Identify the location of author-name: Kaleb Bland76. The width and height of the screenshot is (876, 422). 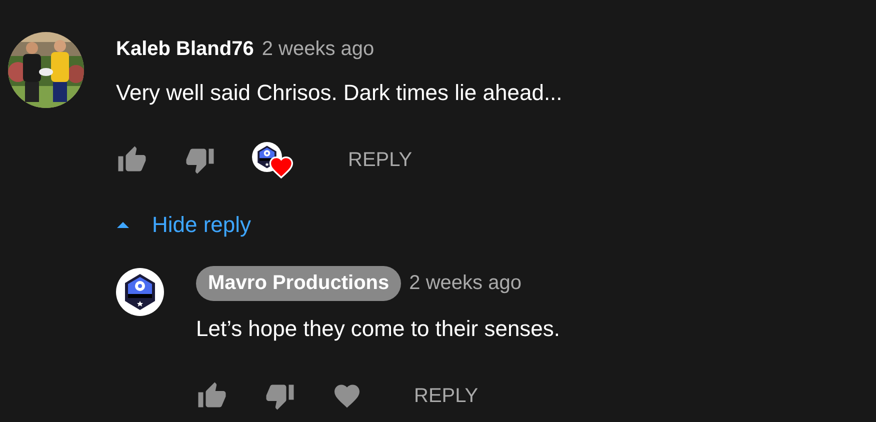
(185, 49).